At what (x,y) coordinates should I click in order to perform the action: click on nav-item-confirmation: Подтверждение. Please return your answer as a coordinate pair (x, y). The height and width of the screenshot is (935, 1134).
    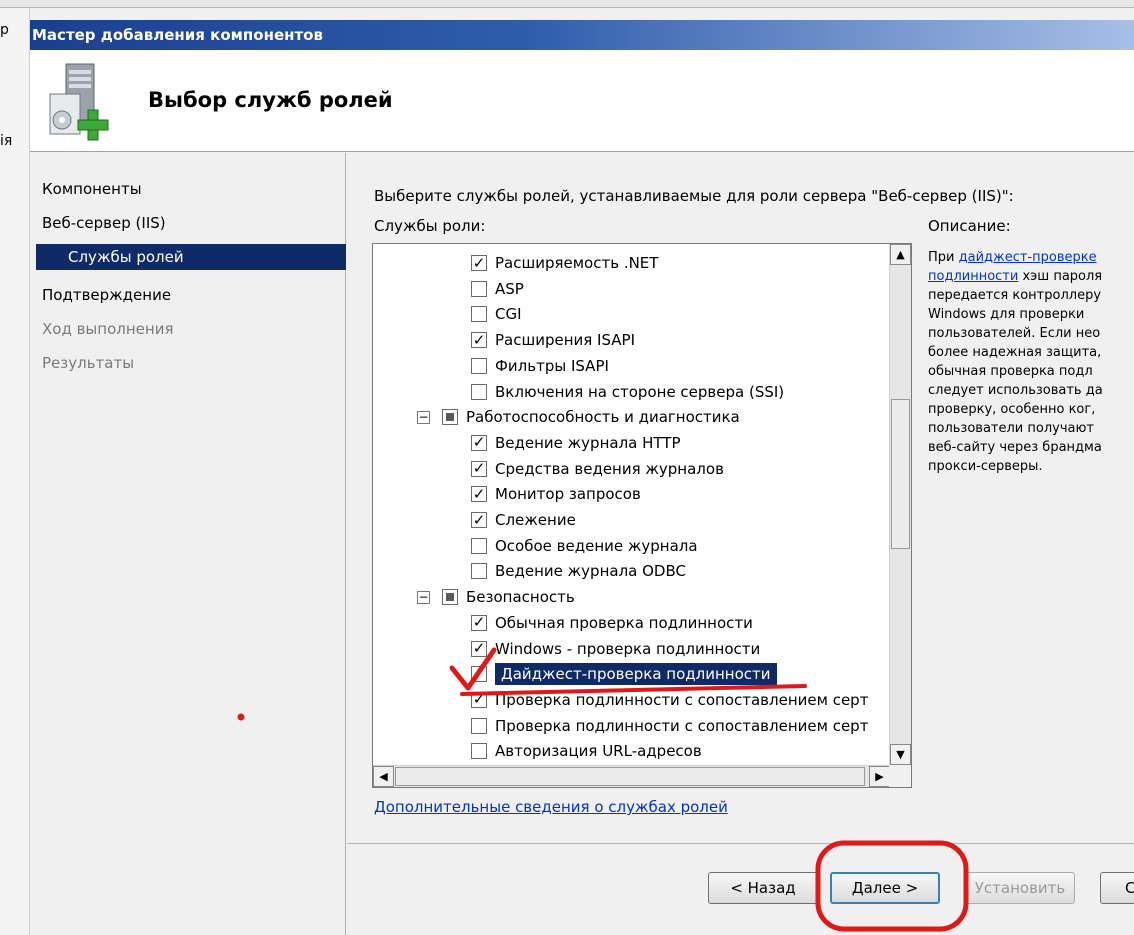
    Looking at the image, I should click on (106, 295).